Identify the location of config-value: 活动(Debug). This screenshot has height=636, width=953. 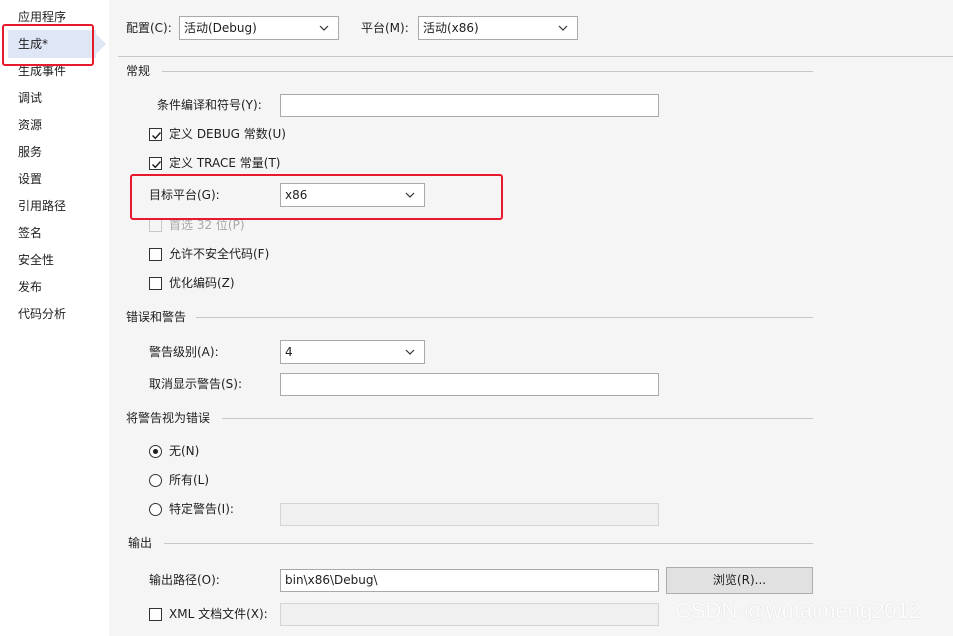
(220, 28).